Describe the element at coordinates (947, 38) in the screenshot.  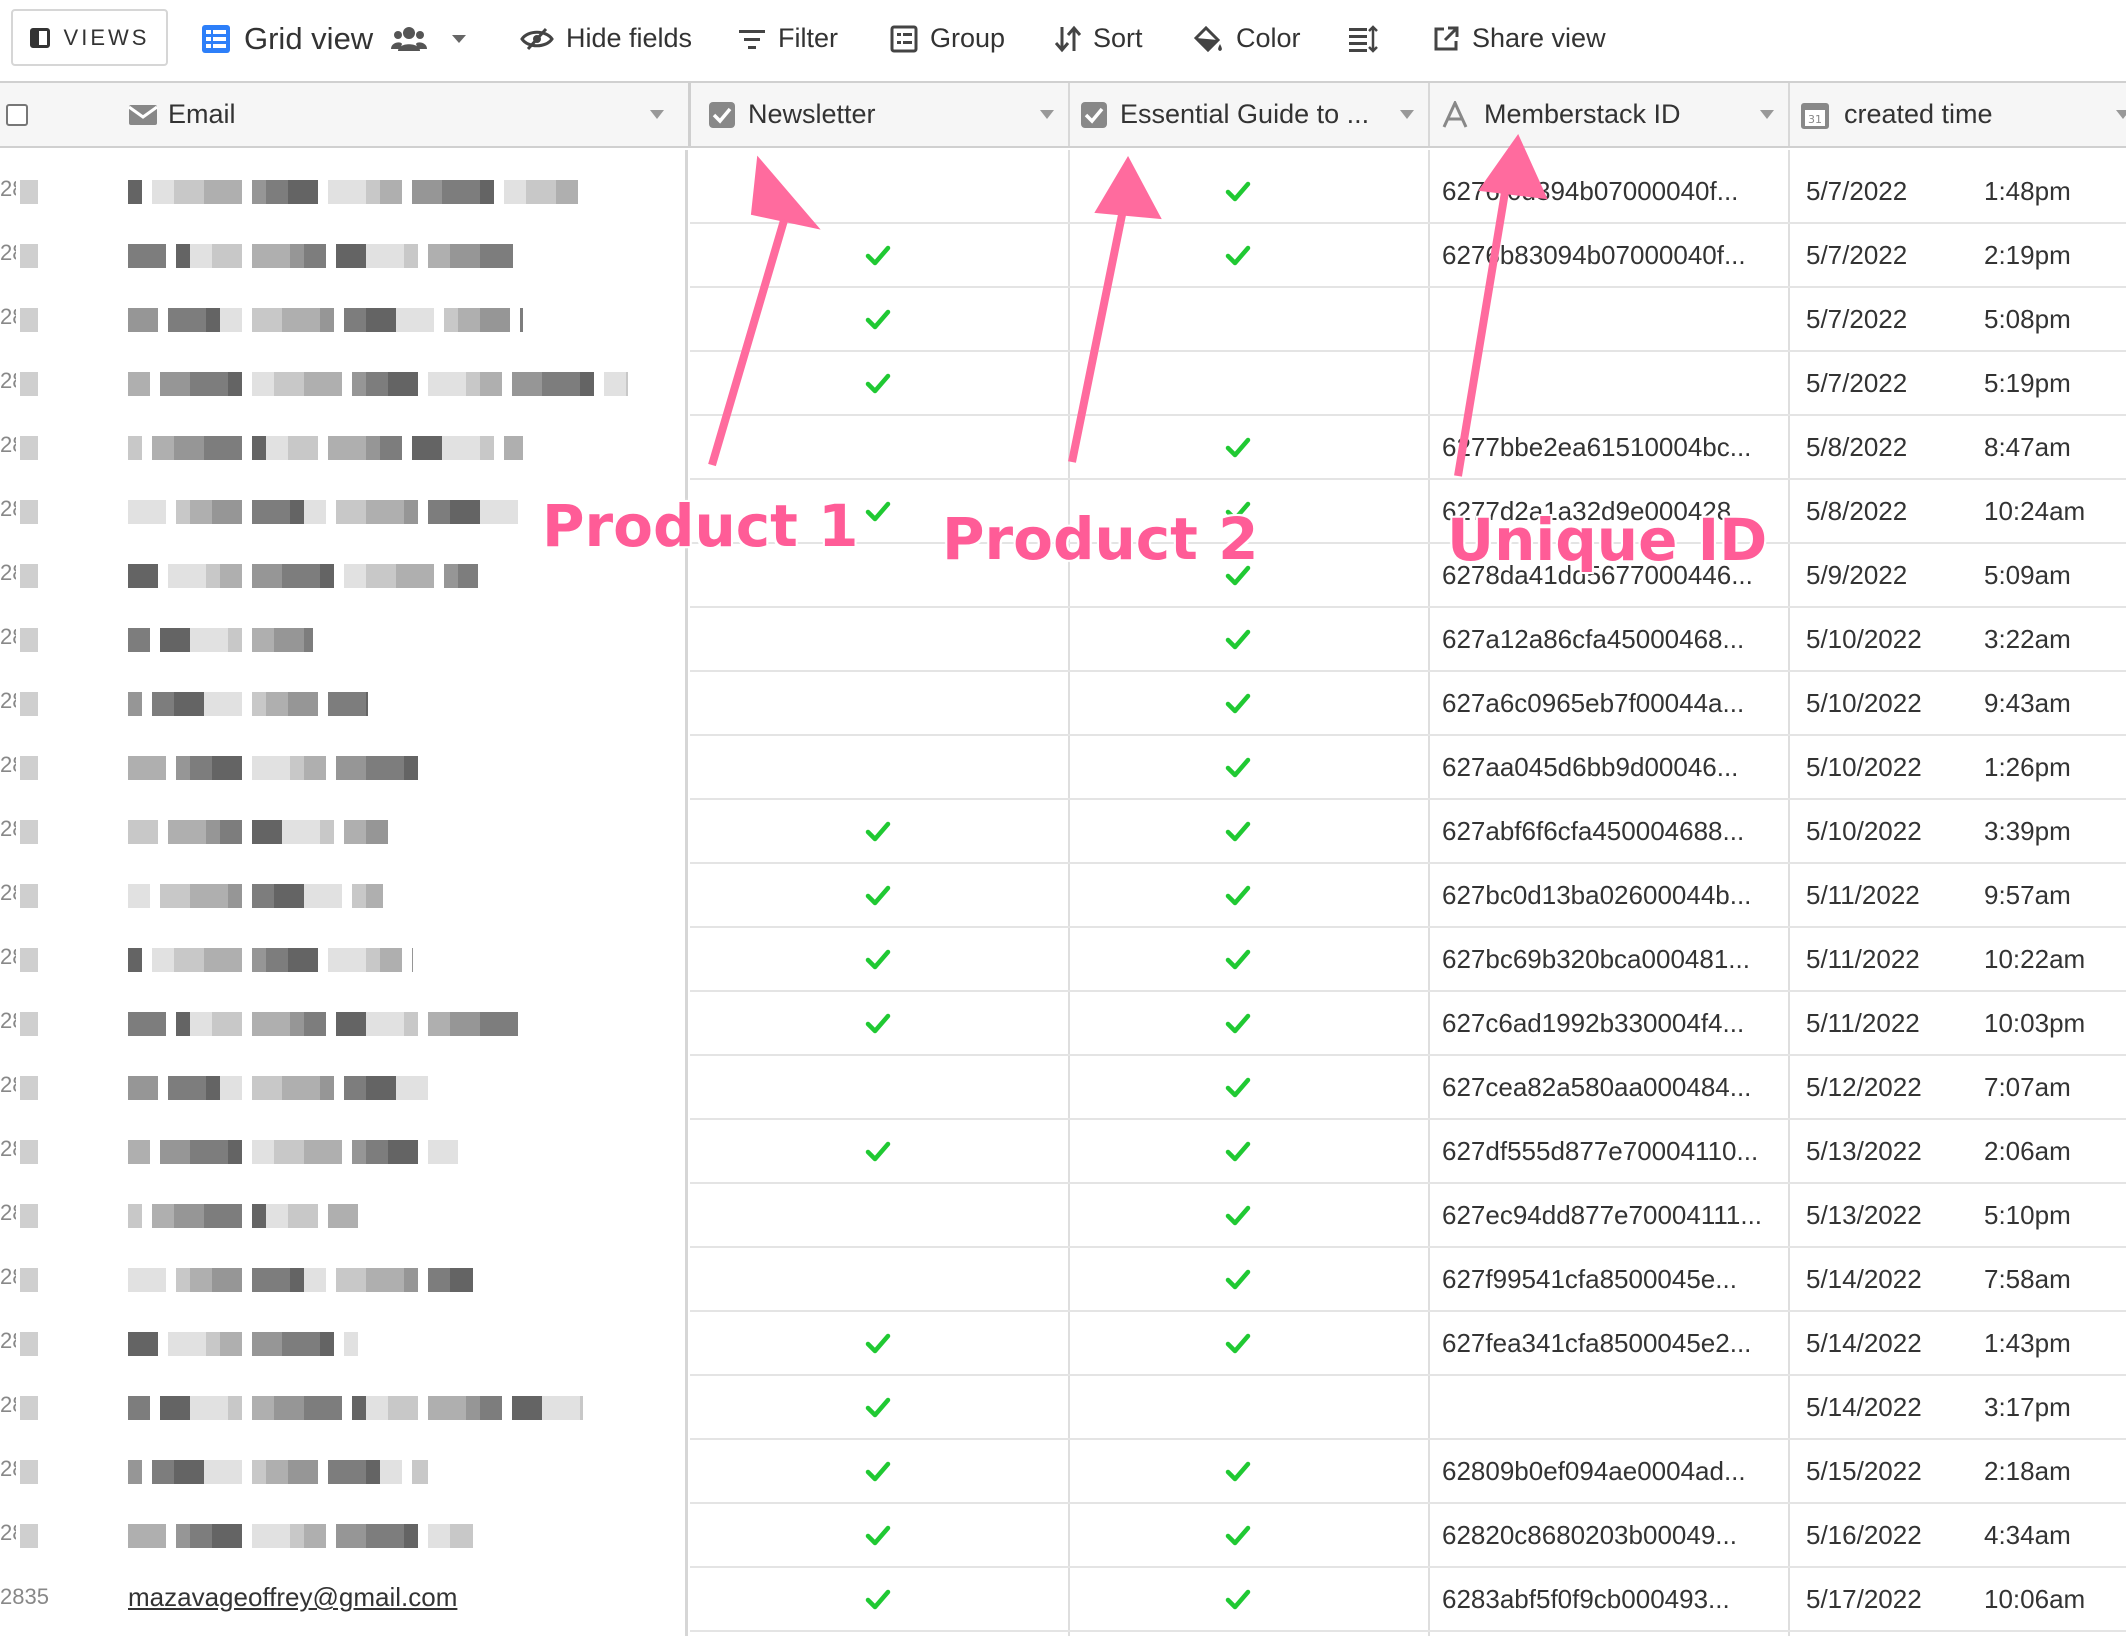
I see `group-button: Group` at that location.